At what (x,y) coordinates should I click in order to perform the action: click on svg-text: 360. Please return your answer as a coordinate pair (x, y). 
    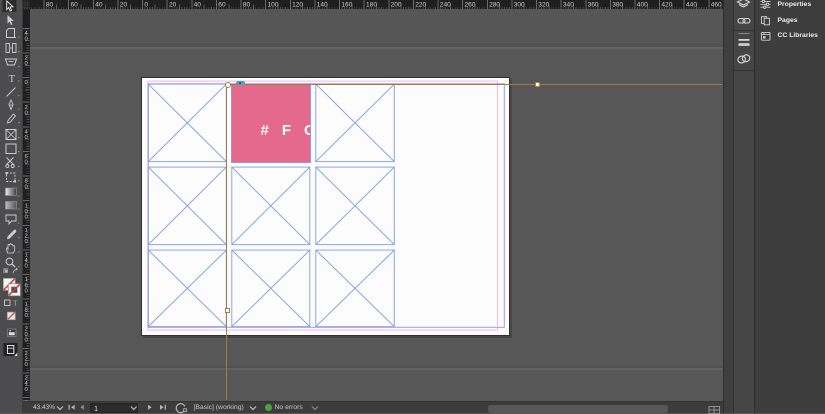
    Looking at the image, I should click on (593, 5).